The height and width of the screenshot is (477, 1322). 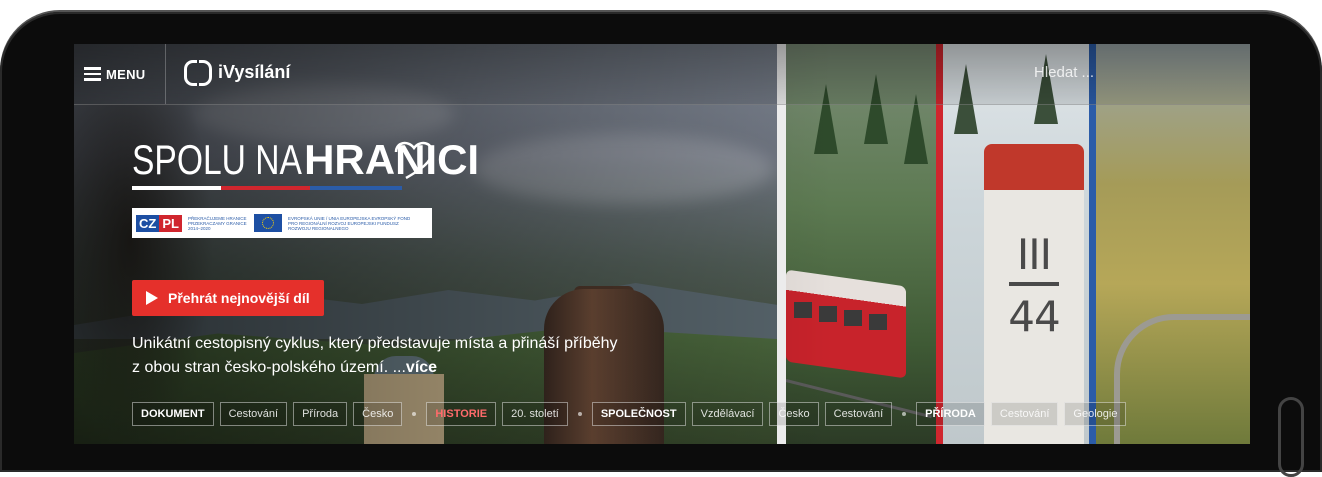 What do you see at coordinates (173, 414) in the screenshot?
I see `category-tag: DOKUMENT` at bounding box center [173, 414].